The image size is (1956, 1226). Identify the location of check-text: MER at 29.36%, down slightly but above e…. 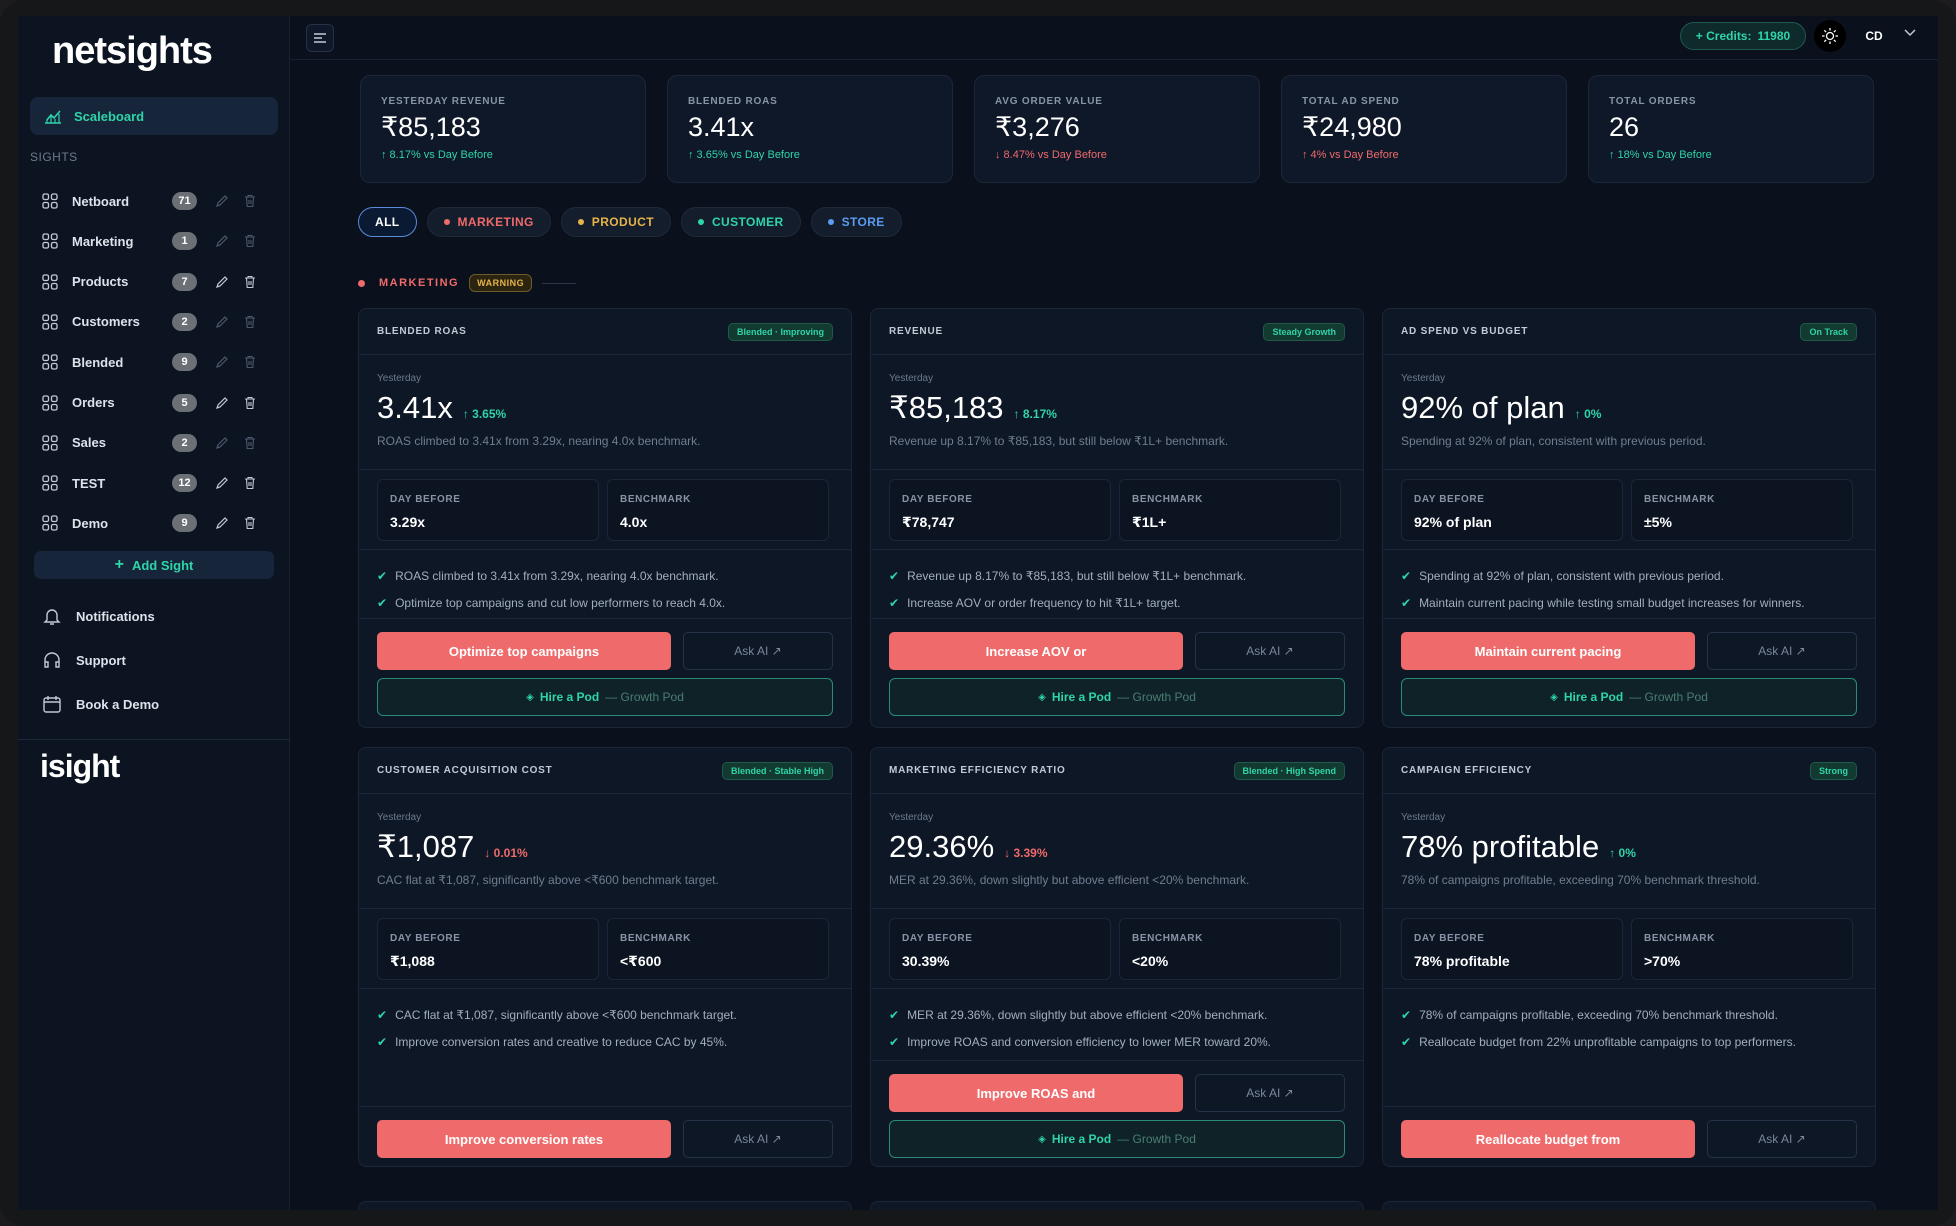
(1087, 1014).